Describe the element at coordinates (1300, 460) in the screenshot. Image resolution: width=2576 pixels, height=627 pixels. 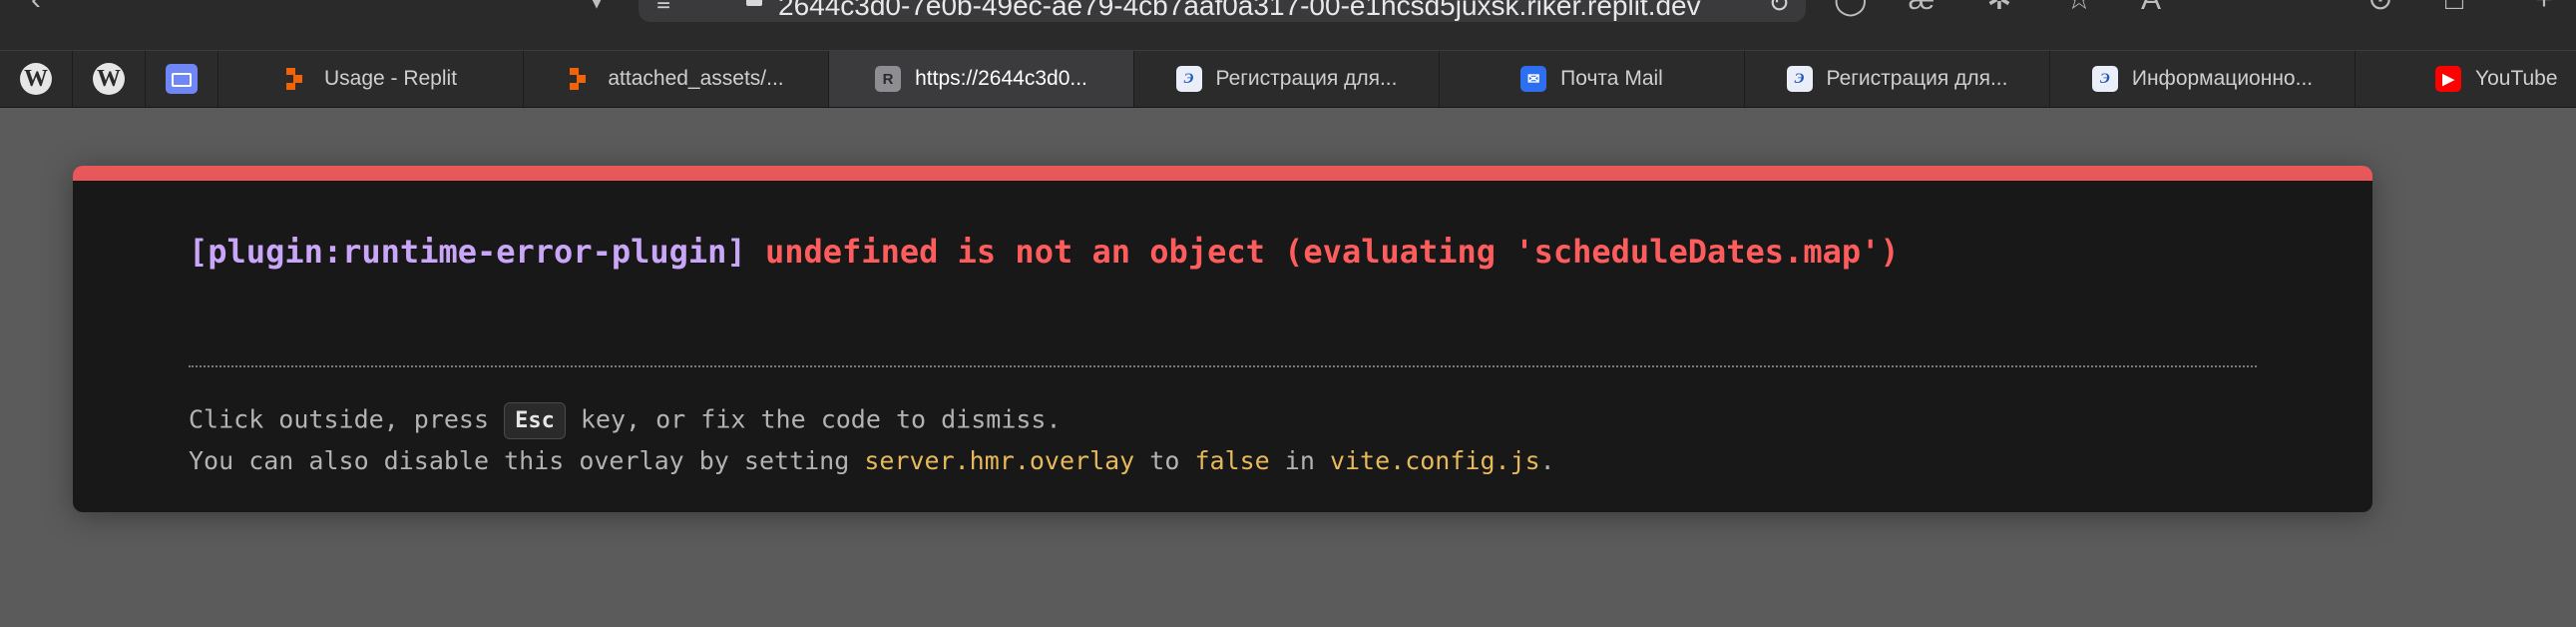
I see `tip-text: in` at that location.